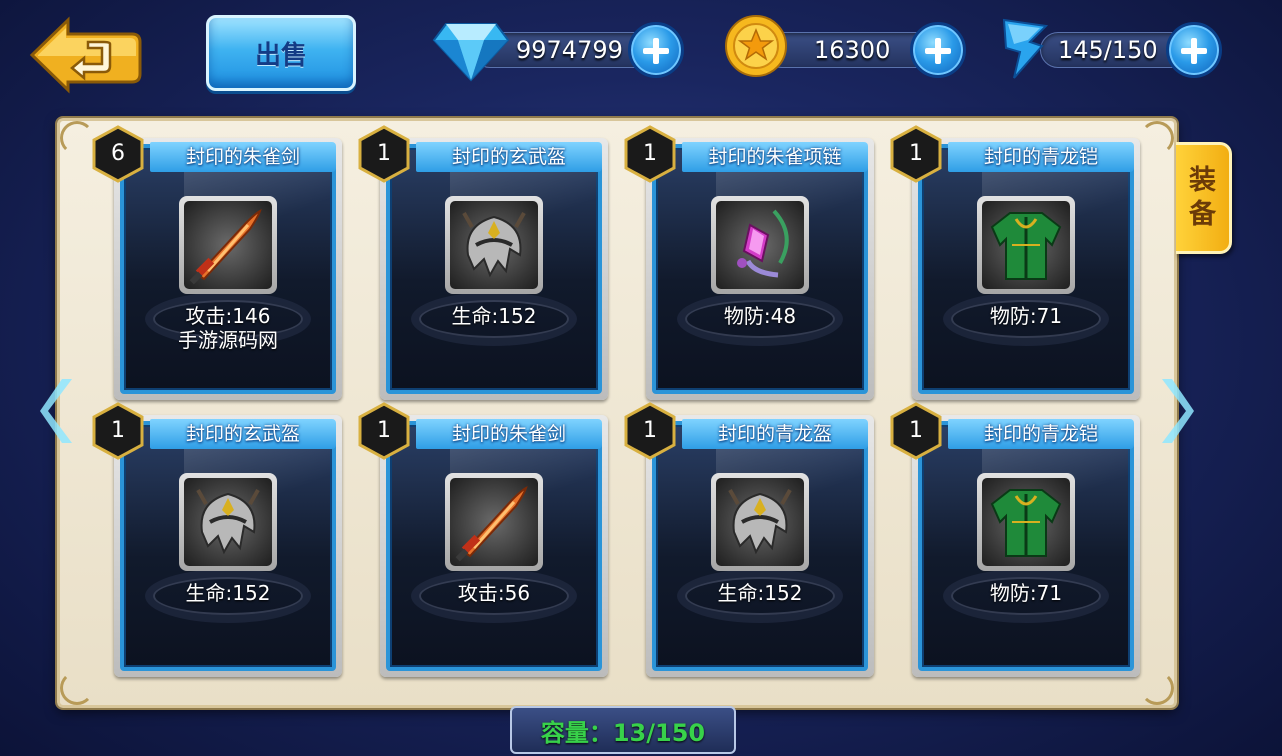  Describe the element at coordinates (1194, 50) in the screenshot. I see `add-stamina-button` at that location.